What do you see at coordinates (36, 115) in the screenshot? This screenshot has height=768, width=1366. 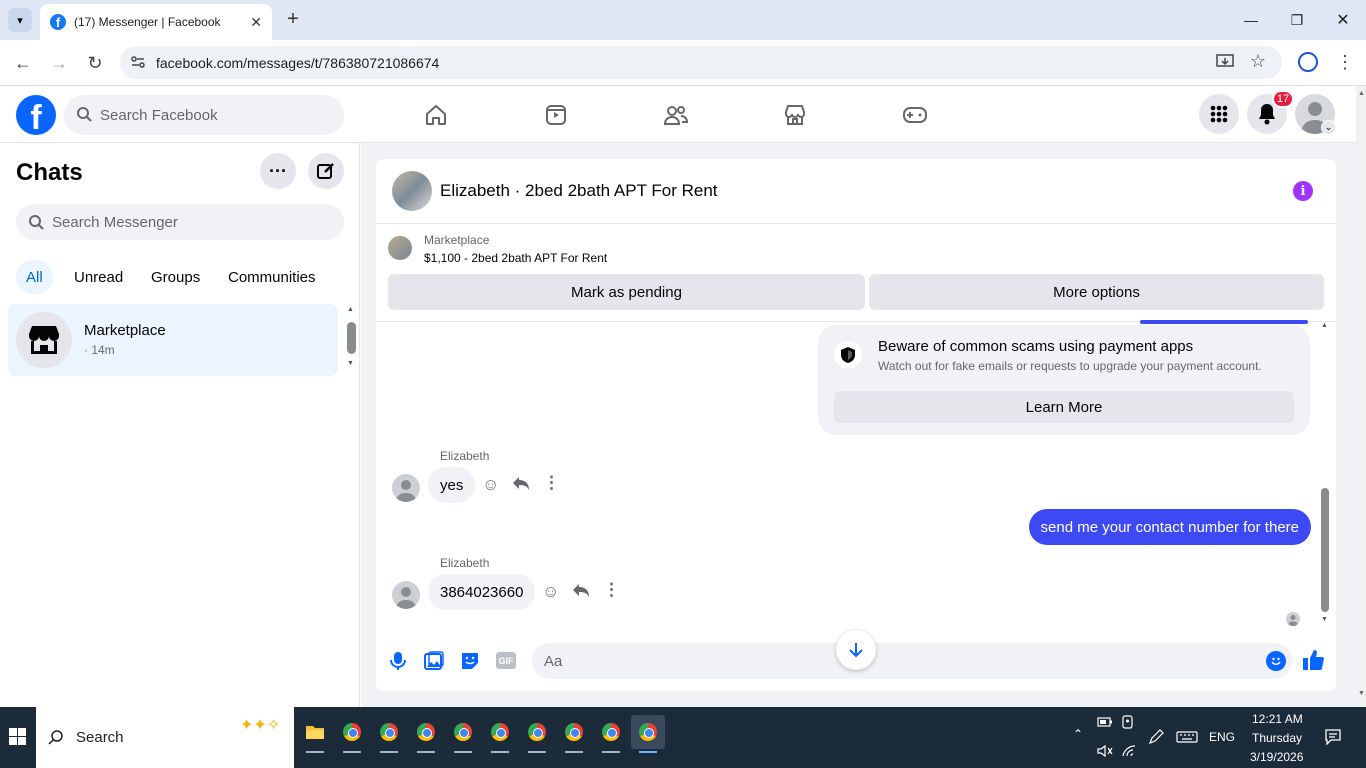 I see `facebook-logo-icon: f` at bounding box center [36, 115].